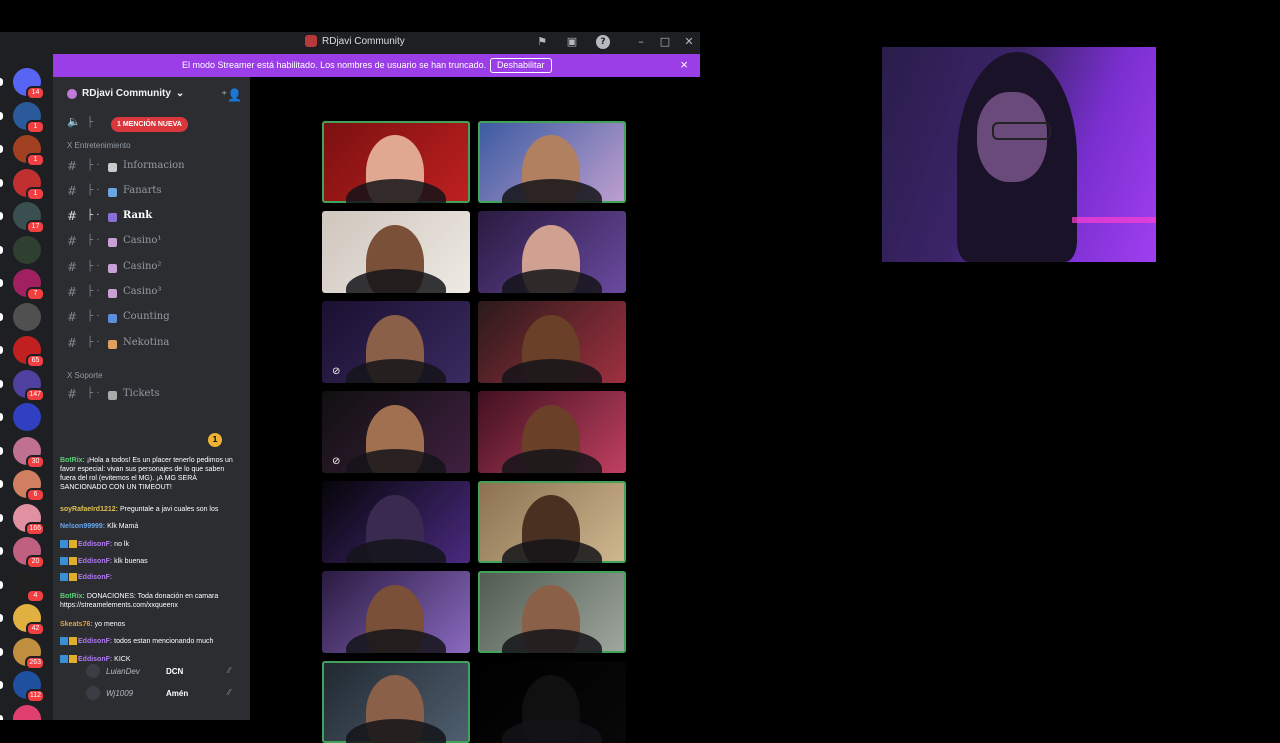 This screenshot has width=1280, height=743. Describe the element at coordinates (29, 117) in the screenshot. I see `server-icon-2: 1` at that location.